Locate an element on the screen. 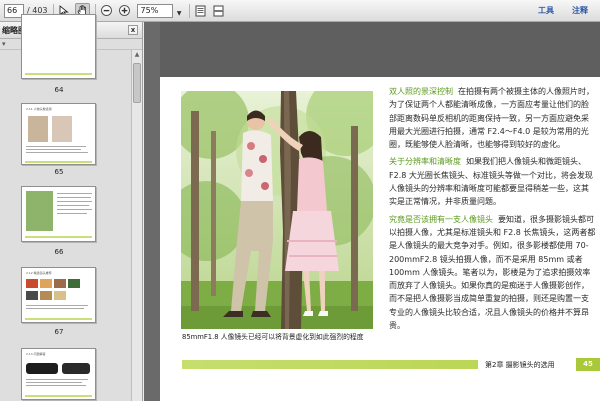  plus-circle-icon is located at coordinates (124, 10).